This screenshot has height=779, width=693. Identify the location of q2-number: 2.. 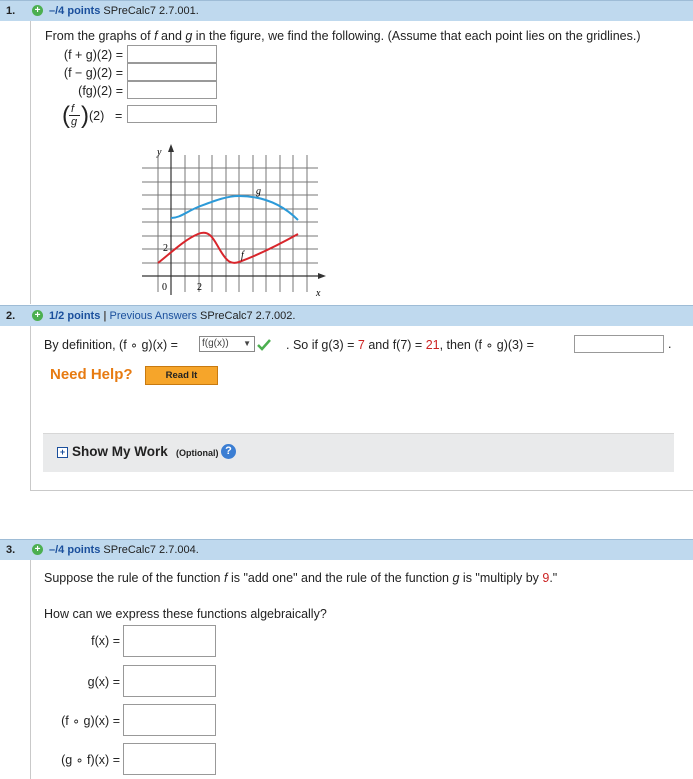
(11, 316).